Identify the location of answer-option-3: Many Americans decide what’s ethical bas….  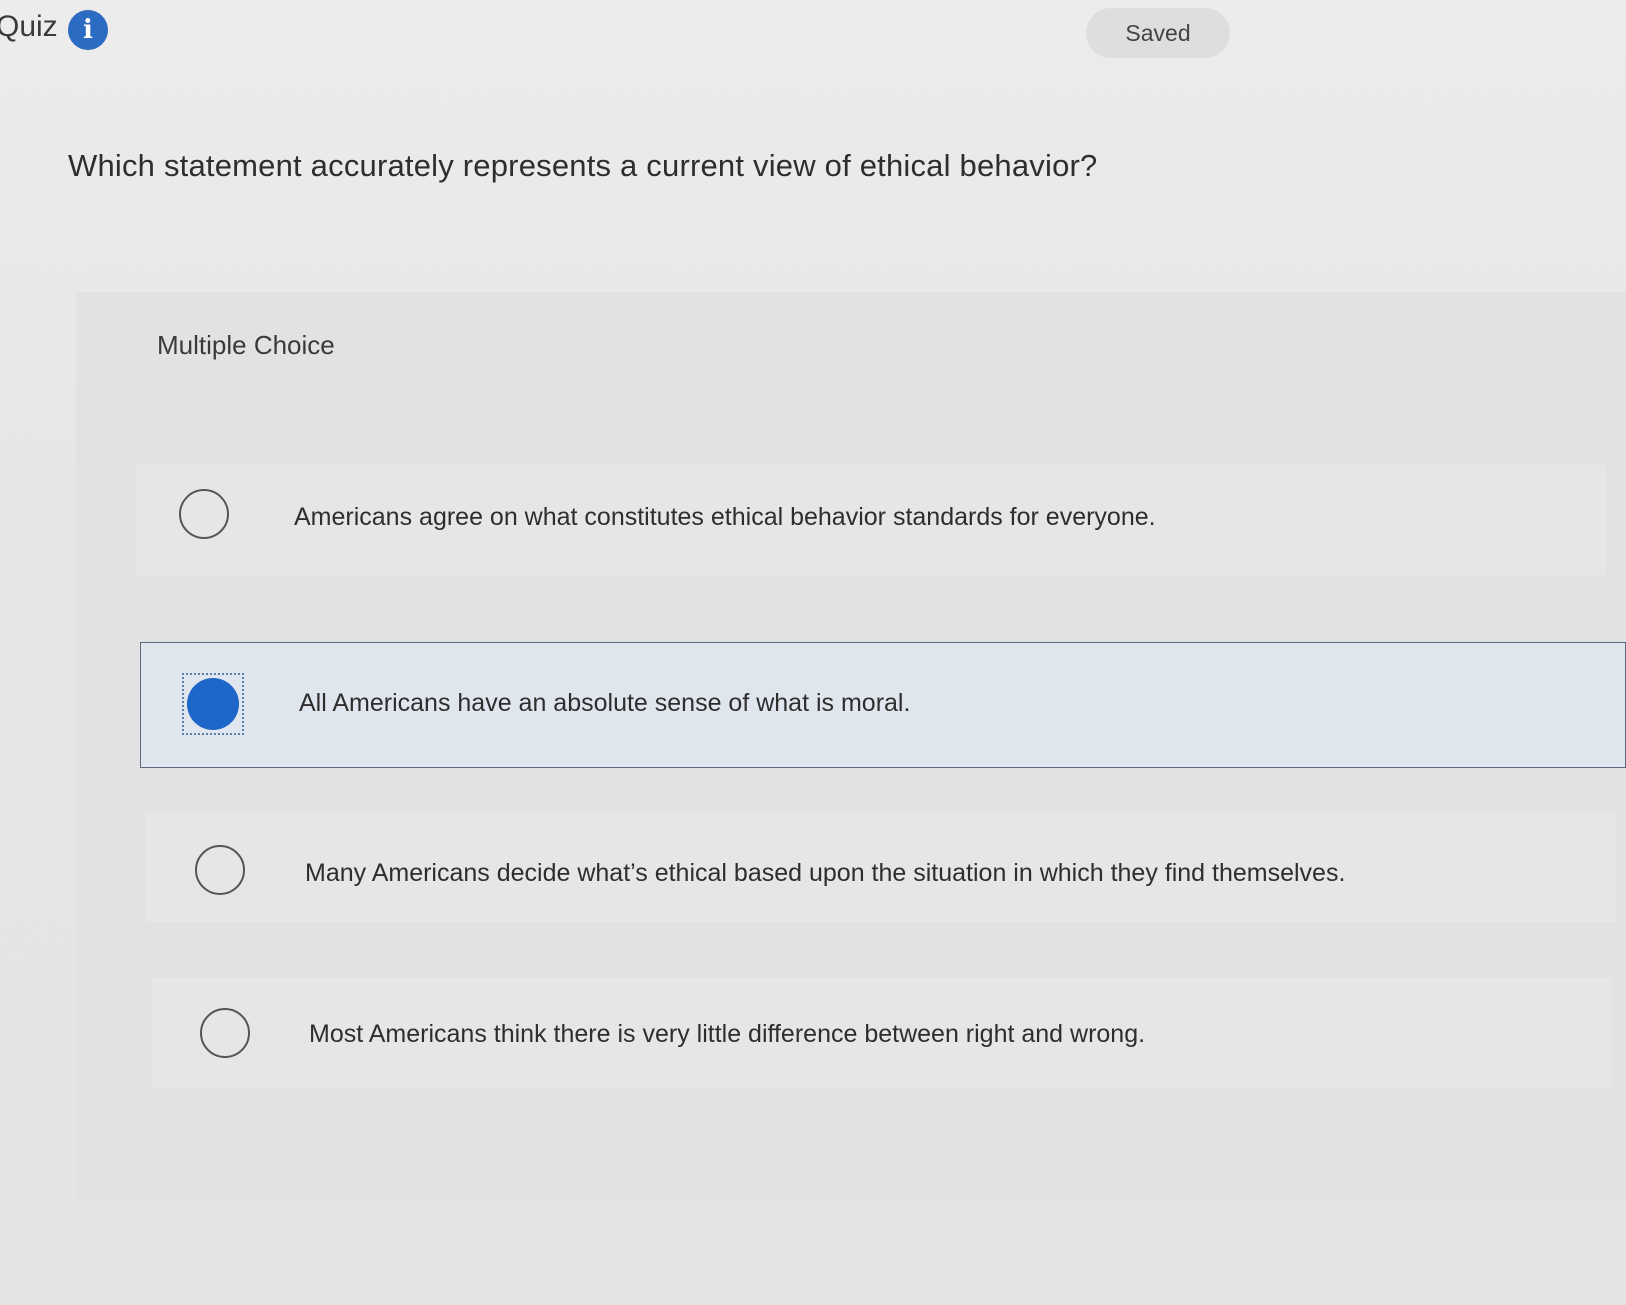
(881, 867).